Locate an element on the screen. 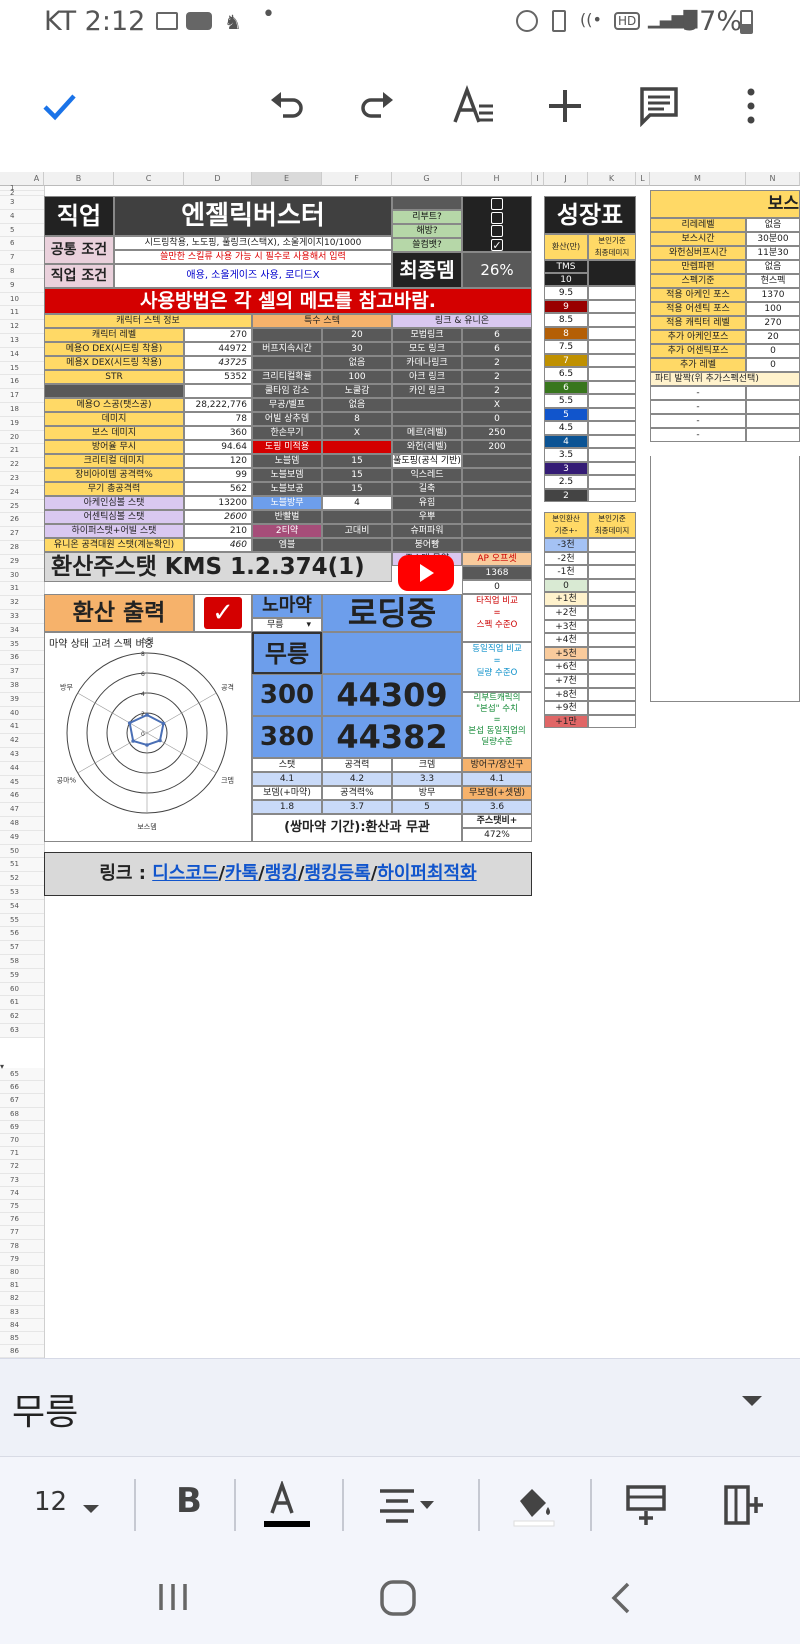  row-header: 36 is located at coordinates (22, 658).